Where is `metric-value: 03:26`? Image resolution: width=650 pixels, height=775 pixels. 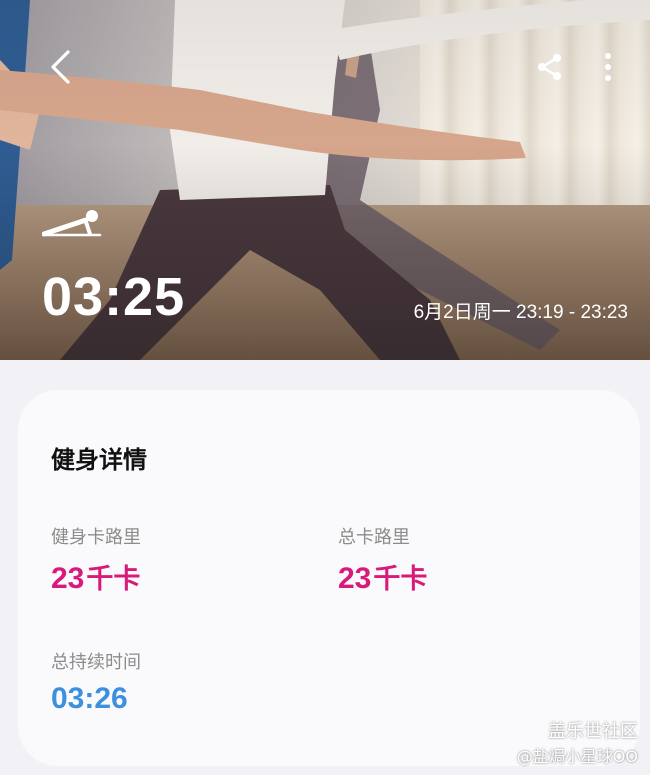 metric-value: 03:26 is located at coordinates (96, 699).